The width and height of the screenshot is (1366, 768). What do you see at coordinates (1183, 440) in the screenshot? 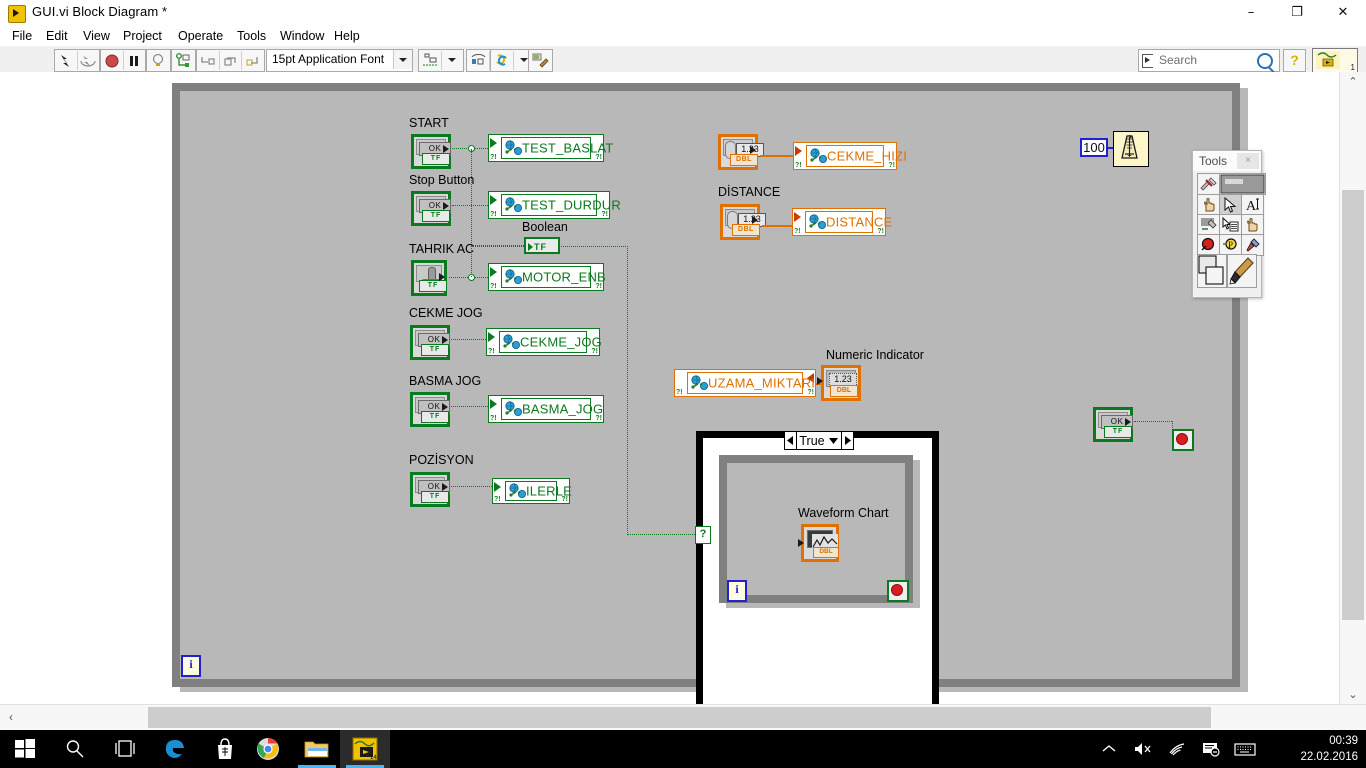
I see `outer-loop-stop-terminal` at bounding box center [1183, 440].